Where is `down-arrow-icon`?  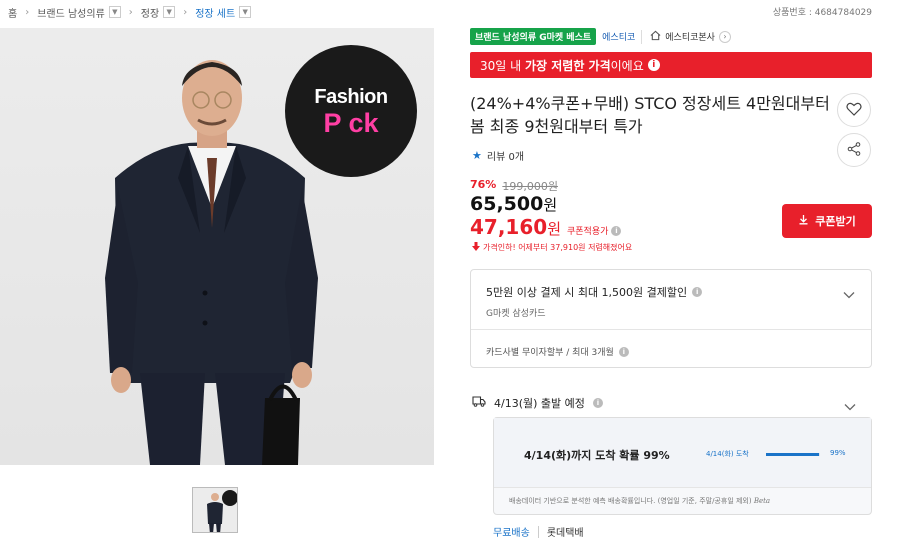 down-arrow-icon is located at coordinates (476, 247).